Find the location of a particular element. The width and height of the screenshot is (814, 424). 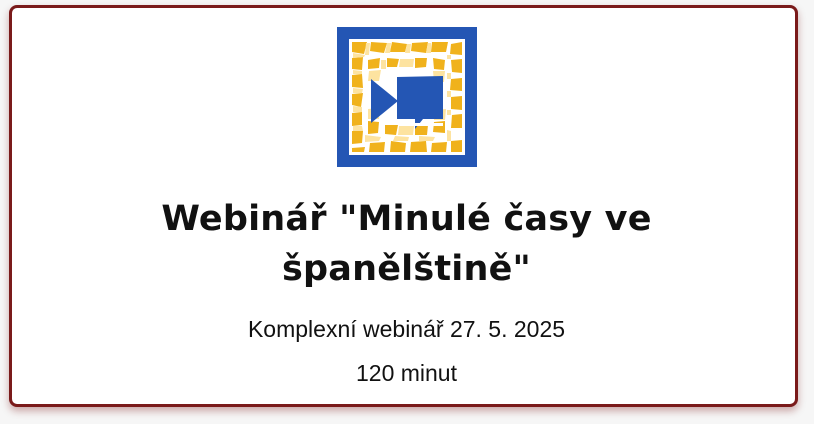

mosaic-video-icon is located at coordinates (407, 97).